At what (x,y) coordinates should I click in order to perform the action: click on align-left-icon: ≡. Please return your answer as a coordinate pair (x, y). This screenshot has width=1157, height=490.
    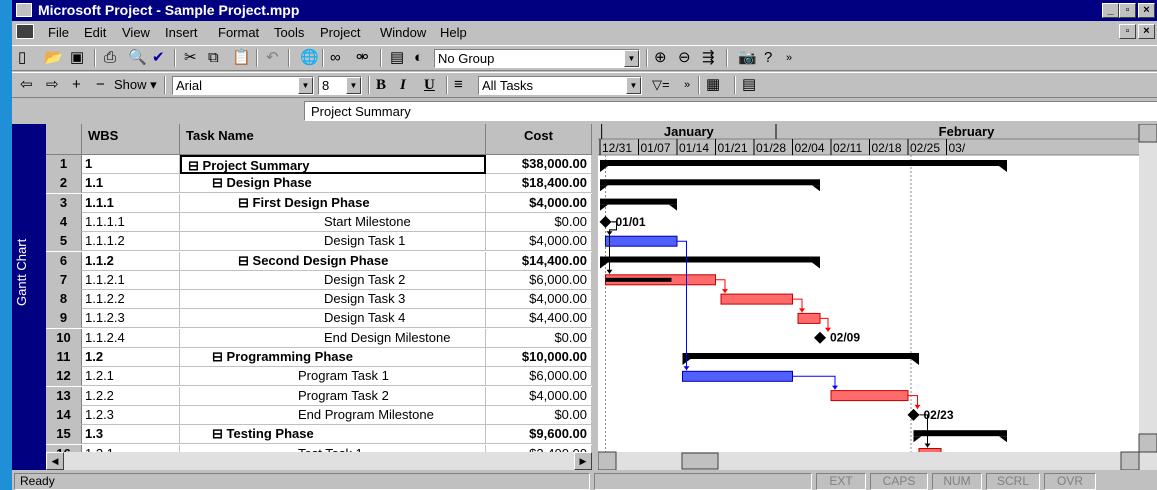
    Looking at the image, I should click on (458, 85).